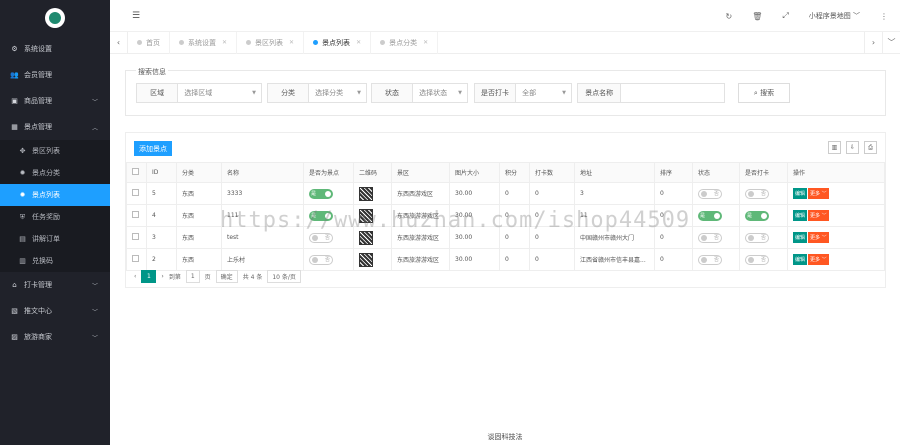  What do you see at coordinates (763, 172) in the screenshot?
I see `col-checkin: 是否打卡` at bounding box center [763, 172].